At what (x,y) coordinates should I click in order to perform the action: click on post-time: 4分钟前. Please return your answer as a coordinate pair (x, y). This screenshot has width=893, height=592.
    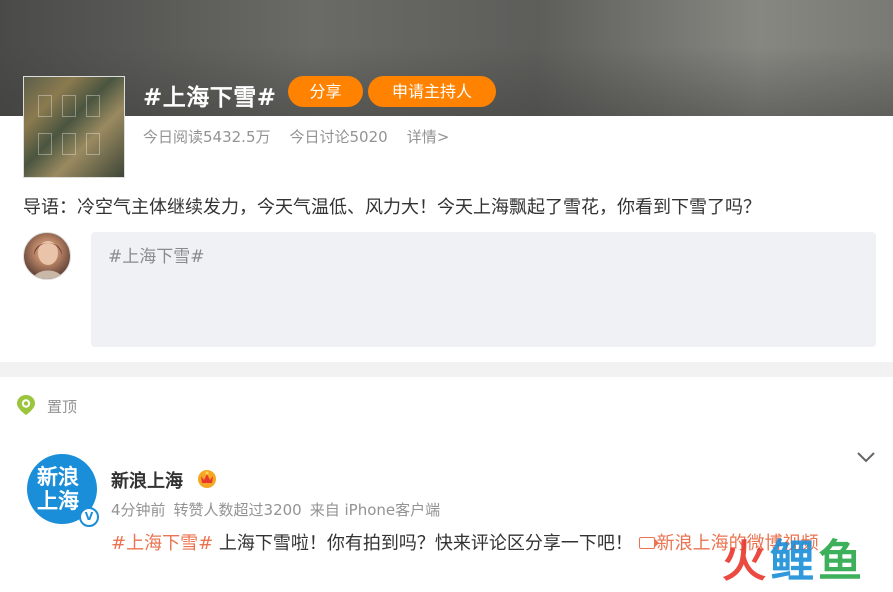
    Looking at the image, I should click on (138, 509).